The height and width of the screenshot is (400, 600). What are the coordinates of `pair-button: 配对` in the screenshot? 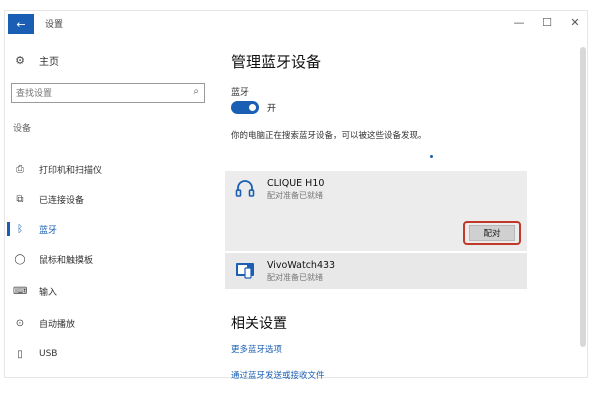 It's located at (492, 233).